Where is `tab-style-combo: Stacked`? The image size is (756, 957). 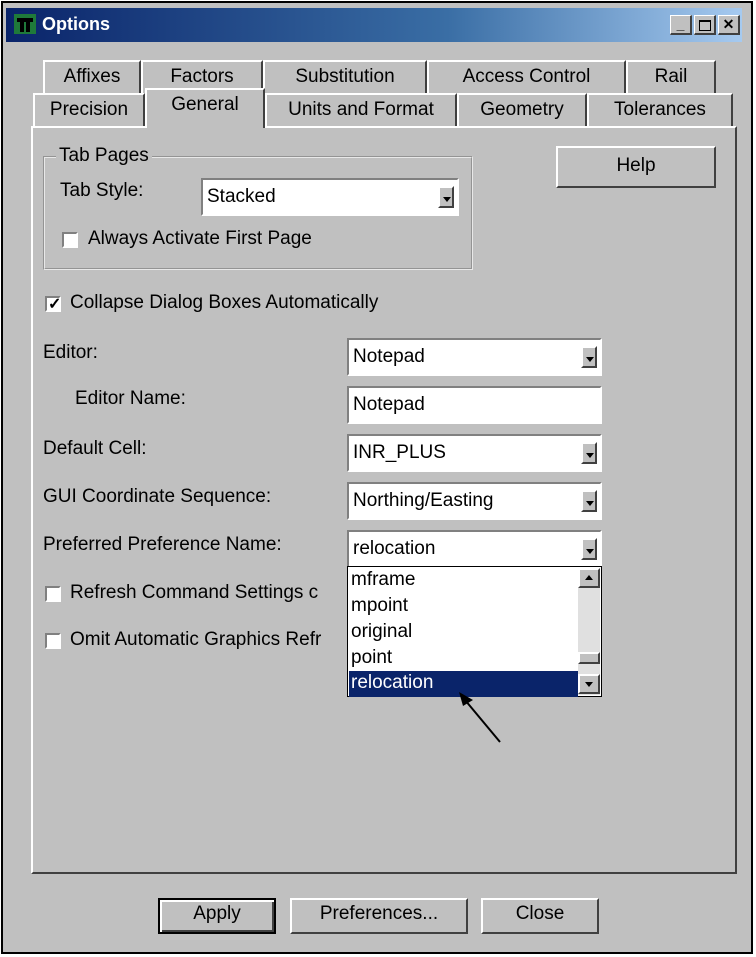 tab-style-combo: Stacked is located at coordinates (330, 197).